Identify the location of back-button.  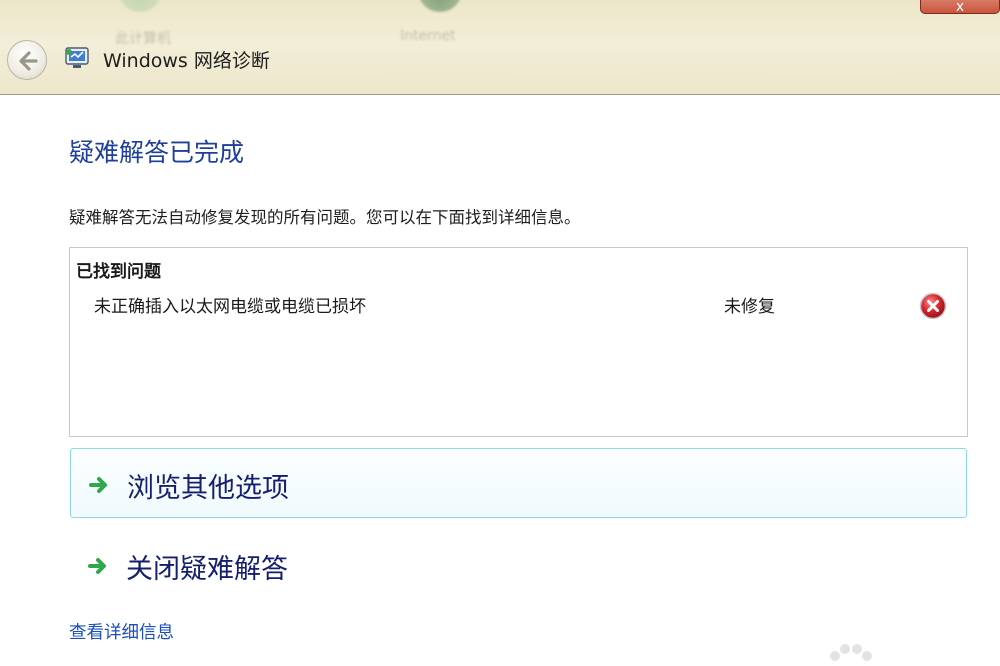
(27, 60).